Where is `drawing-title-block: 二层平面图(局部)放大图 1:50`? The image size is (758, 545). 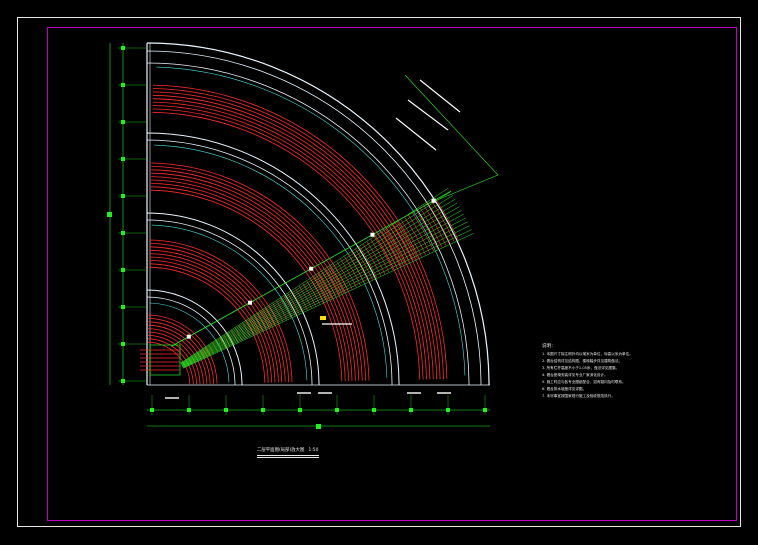 drawing-title-block: 二层平面图(局部)放大图 1:50 is located at coordinates (297, 452).